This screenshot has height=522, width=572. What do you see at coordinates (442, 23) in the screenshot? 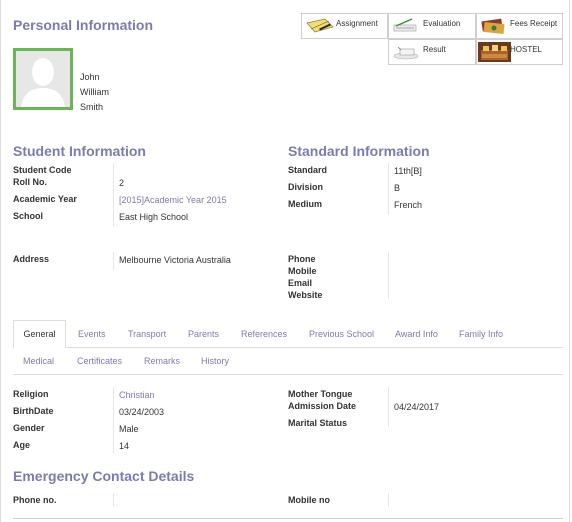
I see `evaluation-label: Evaluation` at bounding box center [442, 23].